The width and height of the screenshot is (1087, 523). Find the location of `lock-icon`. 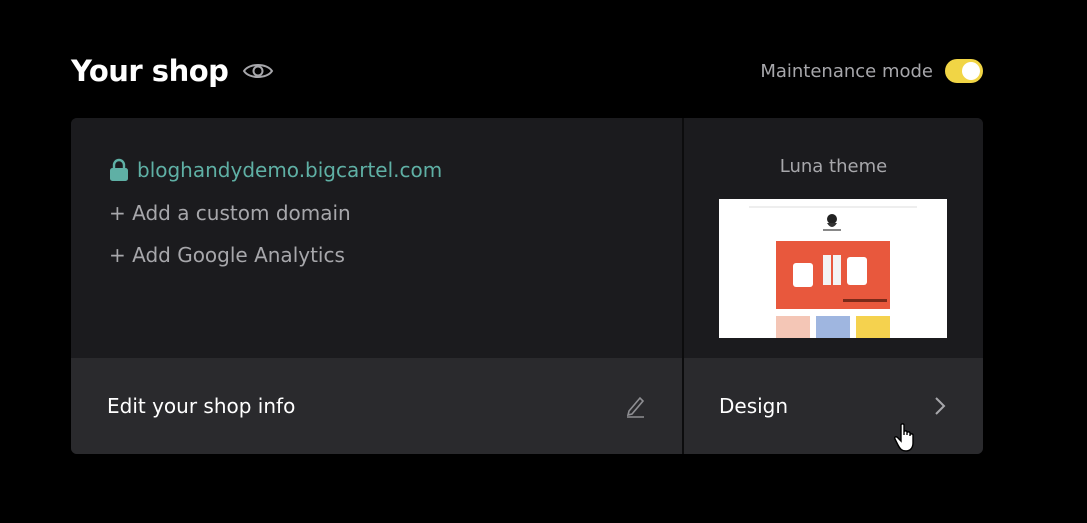

lock-icon is located at coordinates (119, 169).